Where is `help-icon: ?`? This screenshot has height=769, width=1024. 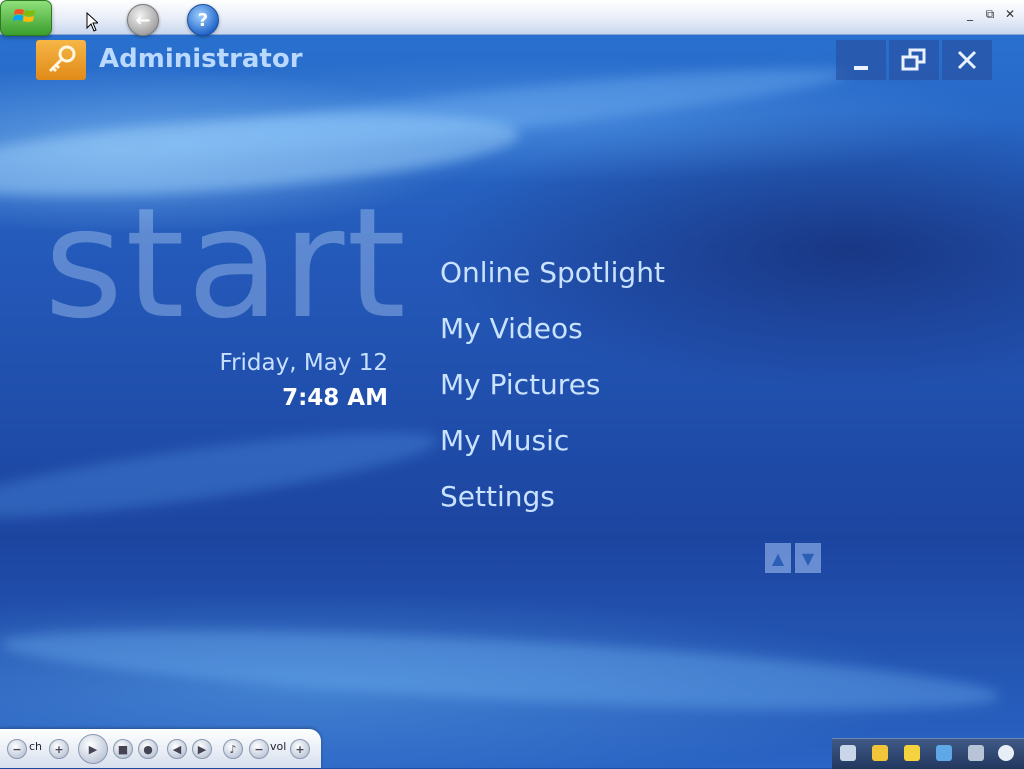
help-icon: ? is located at coordinates (203, 20).